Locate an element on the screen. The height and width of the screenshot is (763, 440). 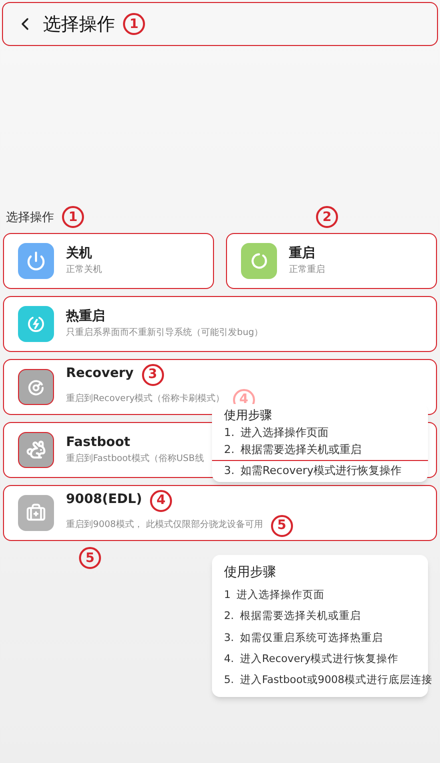
page-title: 选择操作 is located at coordinates (79, 24).